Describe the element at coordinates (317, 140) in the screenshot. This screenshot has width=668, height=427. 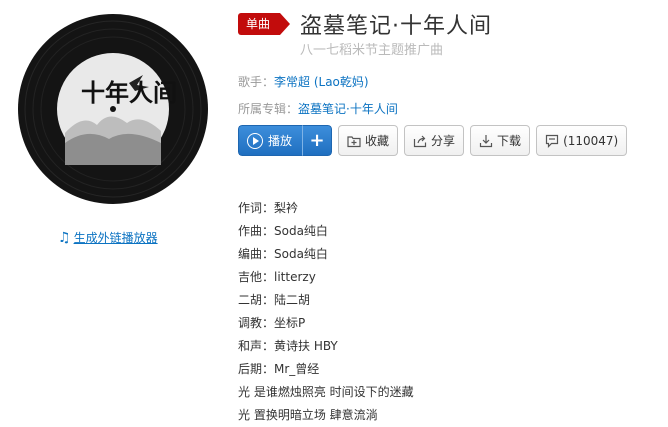
I see `add-to-playlist-button: +` at that location.